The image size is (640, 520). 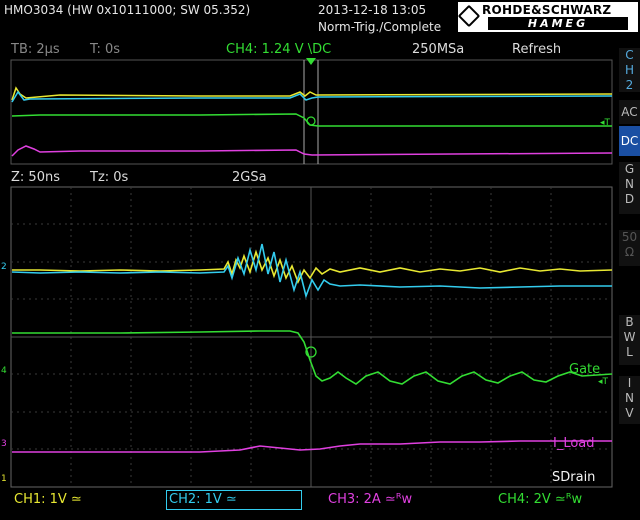 I want to click on overview-trigger-marker: ◂T, so click(x=605, y=123).